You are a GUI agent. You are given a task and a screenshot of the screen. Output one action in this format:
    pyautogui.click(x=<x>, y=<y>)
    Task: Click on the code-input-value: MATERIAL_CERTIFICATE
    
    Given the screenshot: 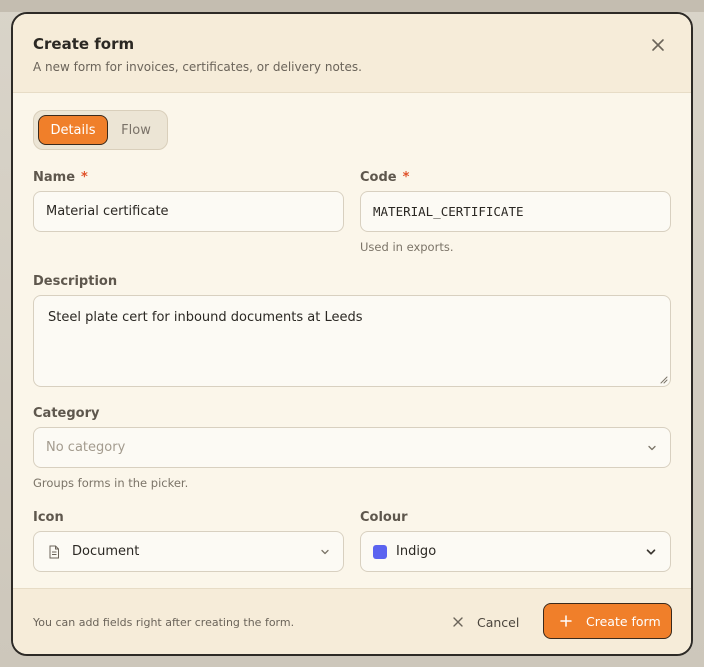 What is the action you would take?
    pyautogui.click(x=448, y=211)
    